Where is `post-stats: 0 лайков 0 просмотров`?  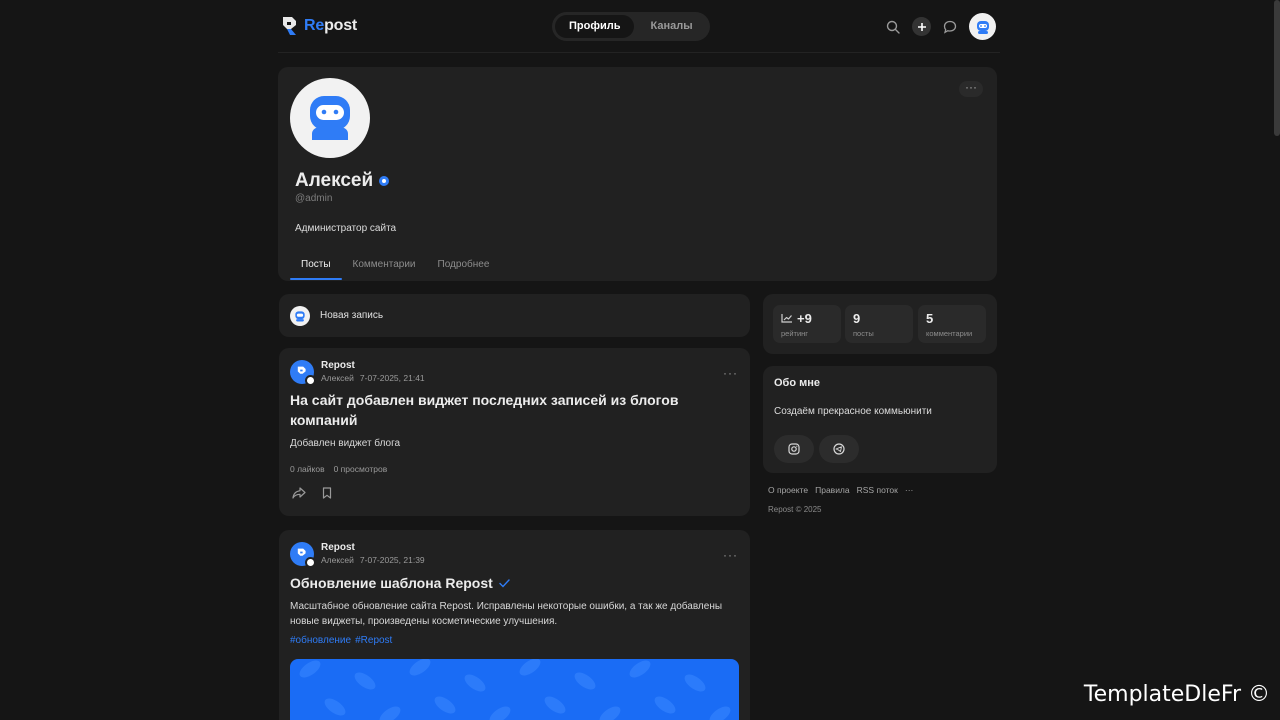 post-stats: 0 лайков 0 просмотров is located at coordinates (343, 469).